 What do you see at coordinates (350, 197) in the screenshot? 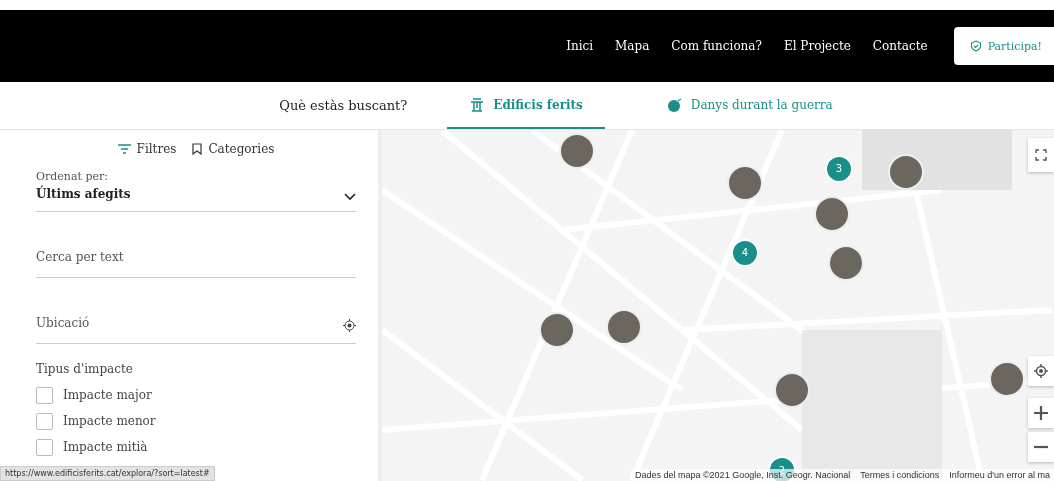
I see `chevron-down-icon` at bounding box center [350, 197].